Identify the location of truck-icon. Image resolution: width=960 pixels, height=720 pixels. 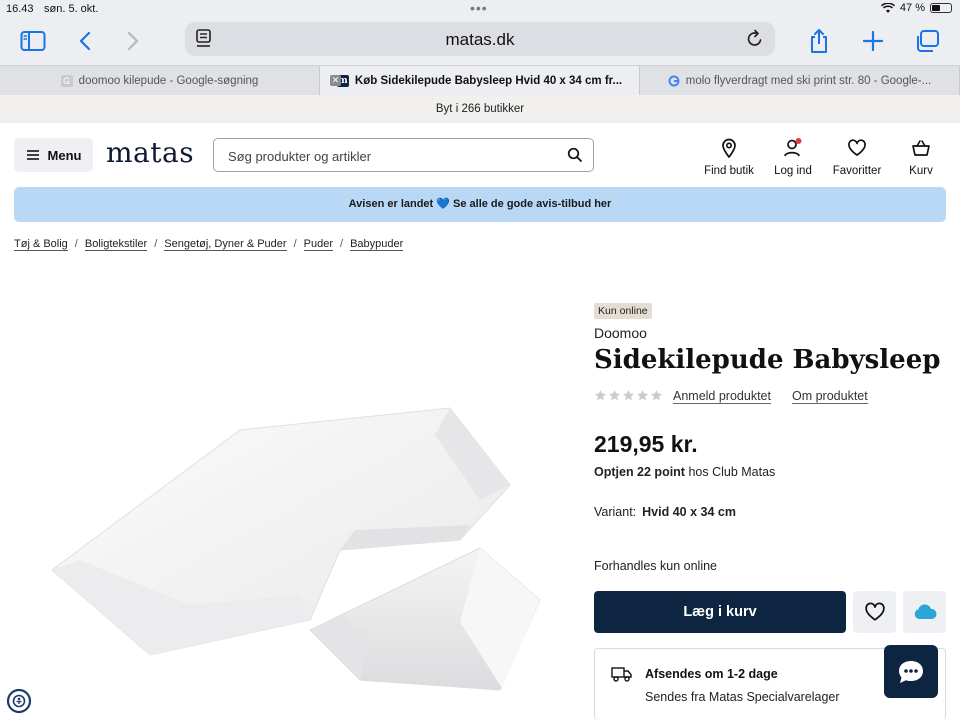
(622, 676).